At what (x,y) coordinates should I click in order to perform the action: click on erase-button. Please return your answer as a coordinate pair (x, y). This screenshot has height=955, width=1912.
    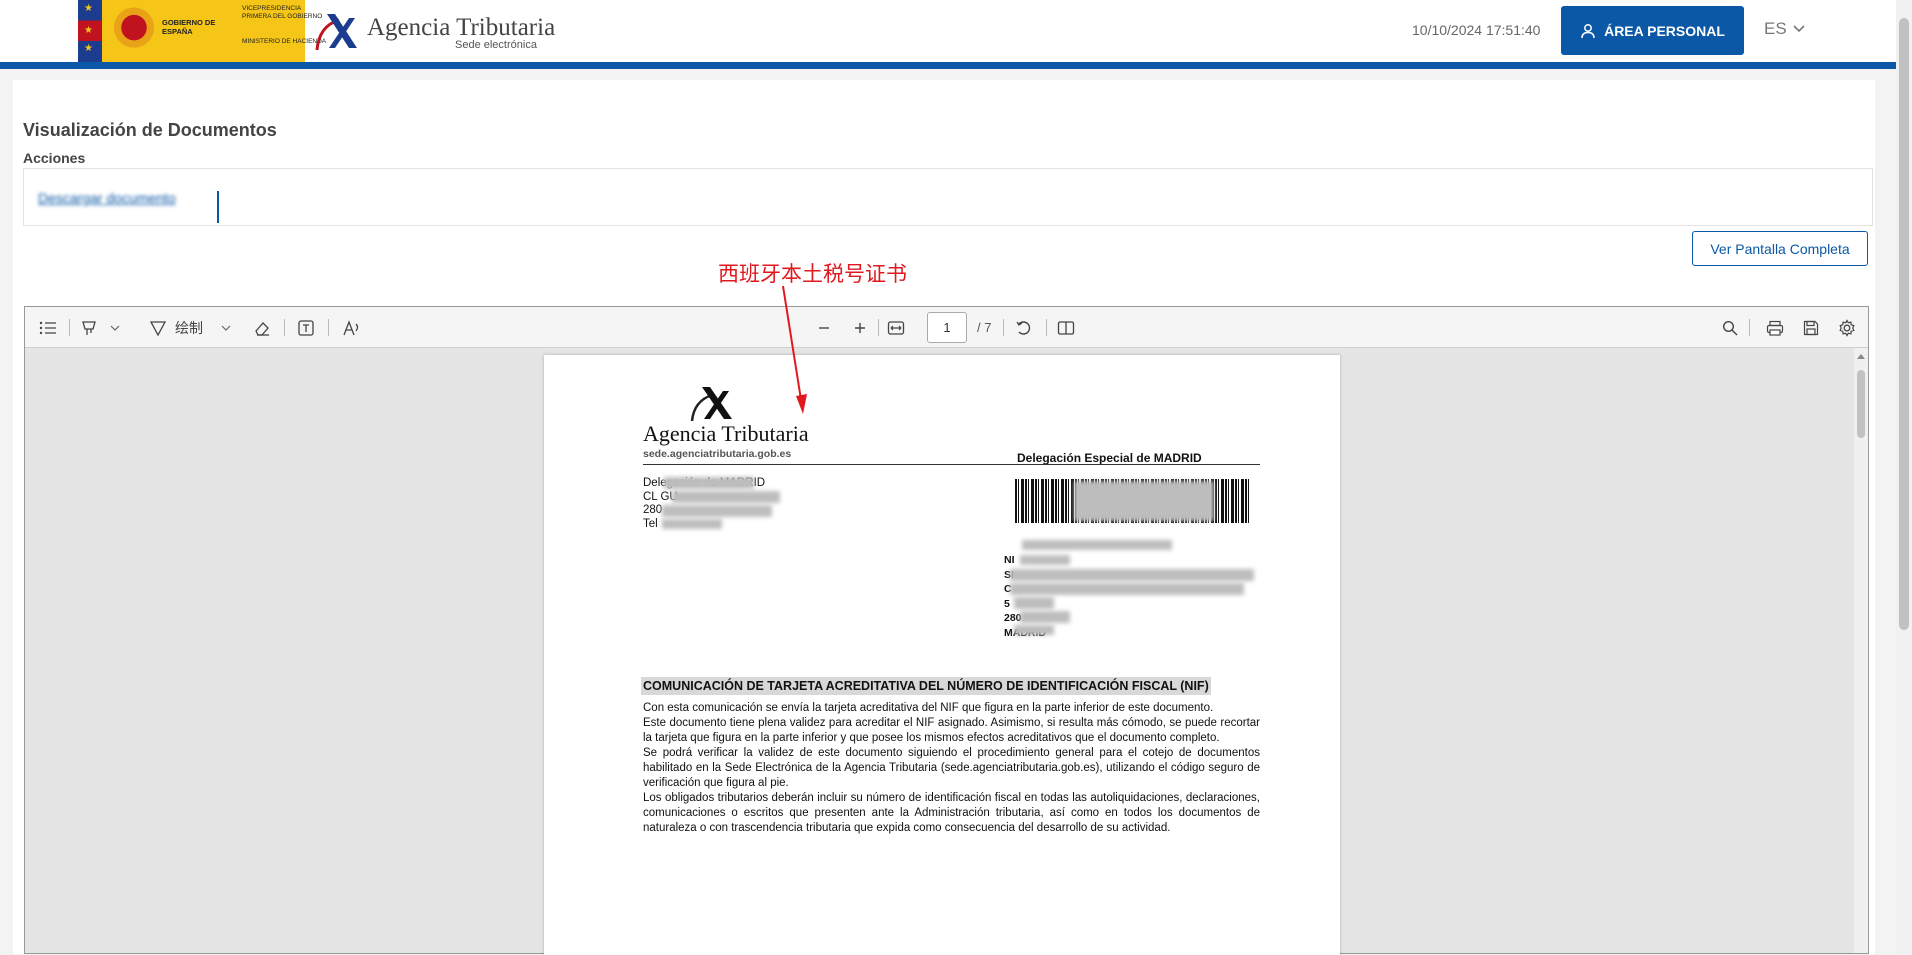
    Looking at the image, I should click on (262, 327).